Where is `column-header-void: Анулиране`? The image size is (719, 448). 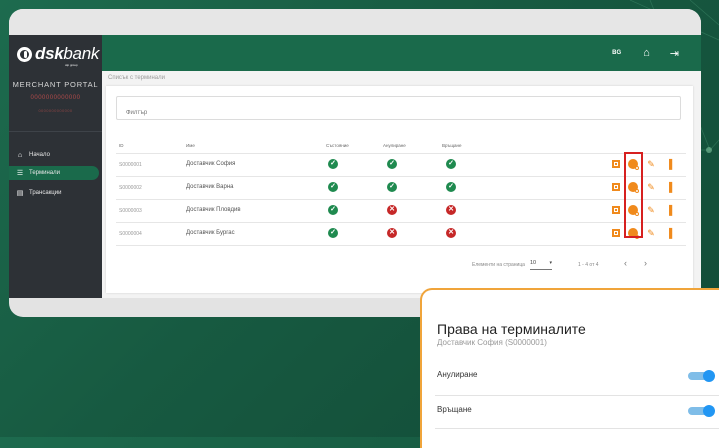
column-header-void: Анулиране is located at coordinates (394, 145).